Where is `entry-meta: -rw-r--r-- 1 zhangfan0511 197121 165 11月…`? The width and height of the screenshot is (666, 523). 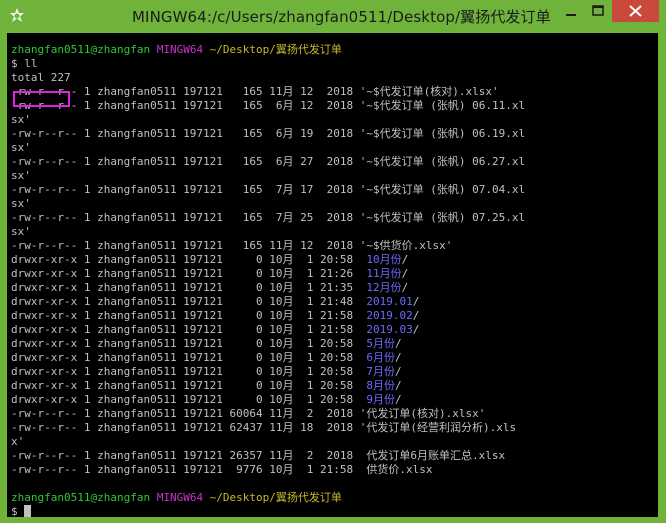
entry-meta: -rw-r--r-- 1 zhangfan0511 197121 165 11月… is located at coordinates (185, 245).